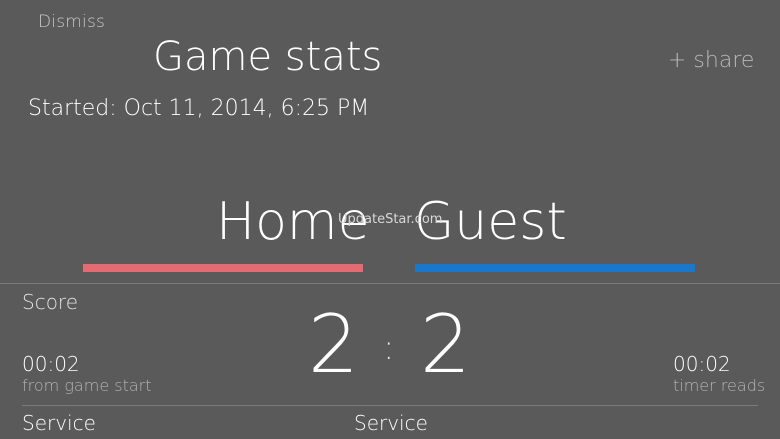 The height and width of the screenshot is (439, 780). I want to click on guest-score: 2, so click(445, 344).